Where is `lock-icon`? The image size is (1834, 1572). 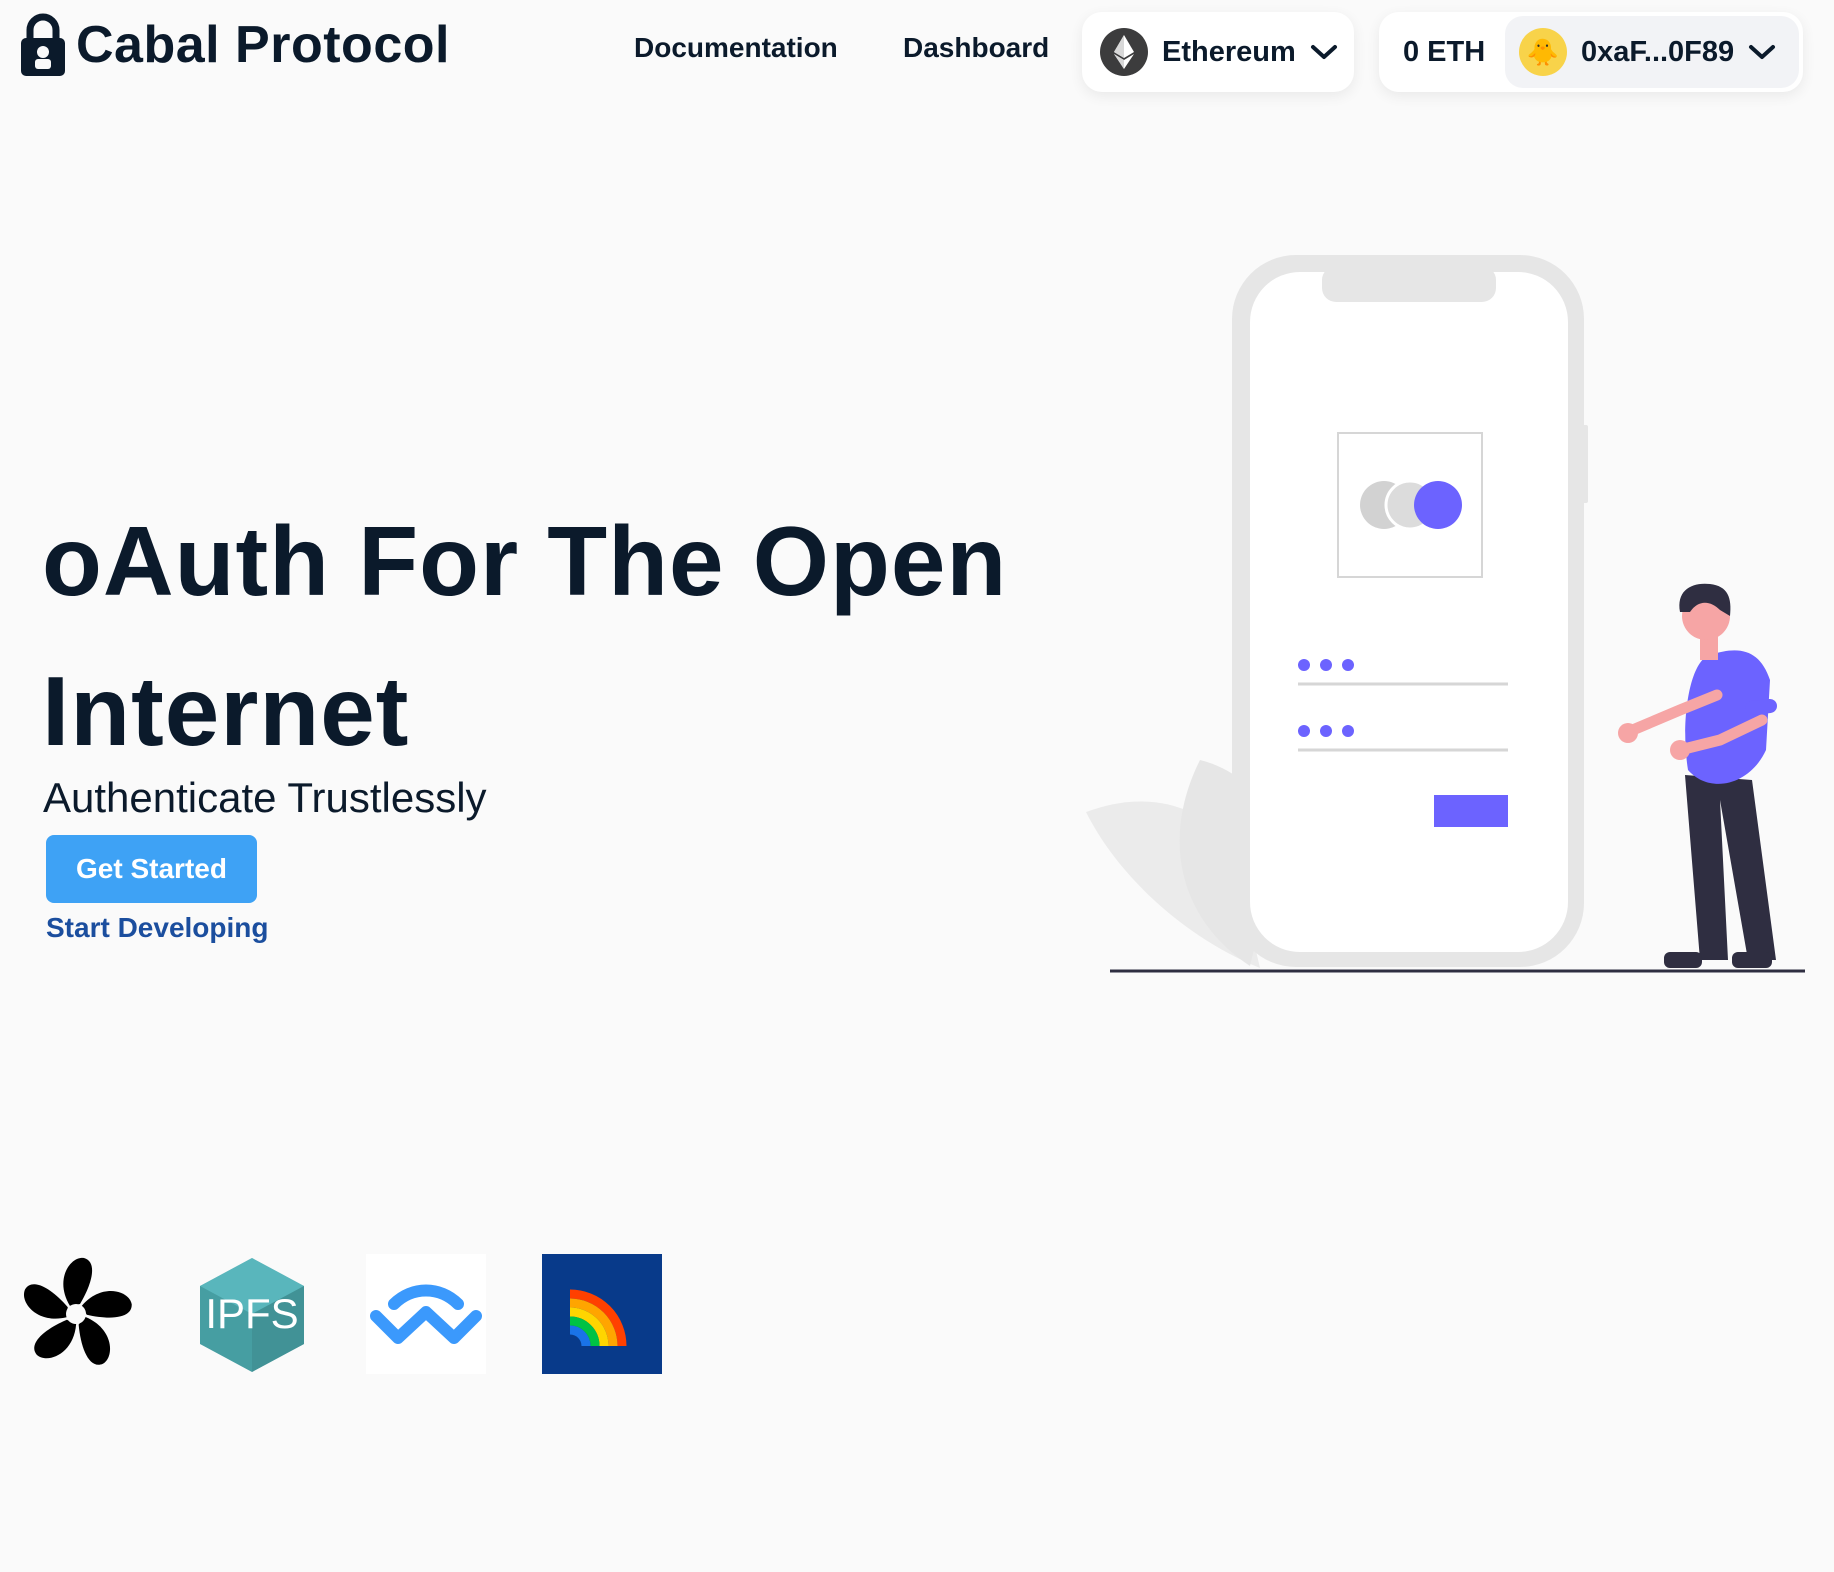 lock-icon is located at coordinates (43, 44).